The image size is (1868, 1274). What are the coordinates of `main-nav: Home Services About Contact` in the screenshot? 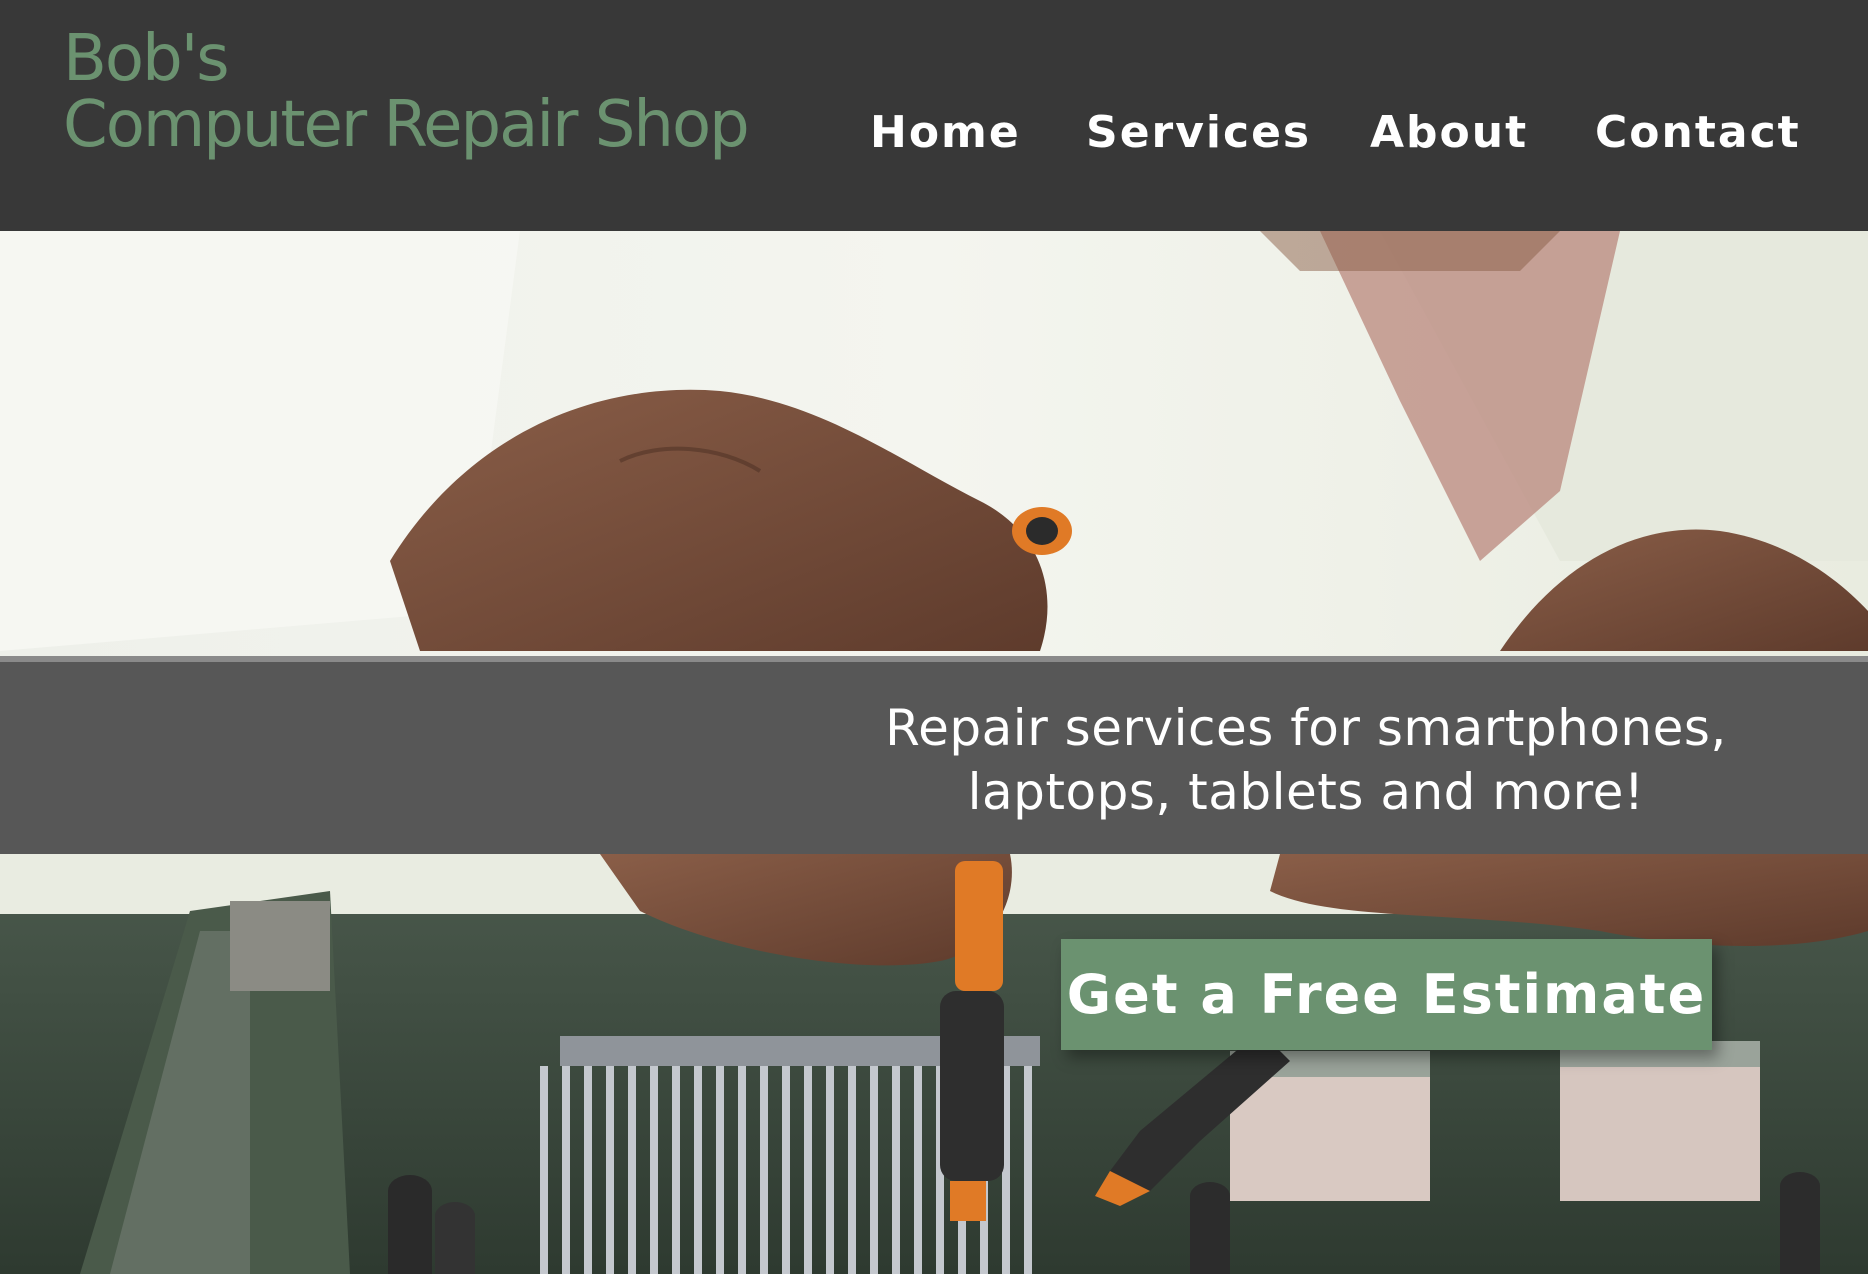 It's located at (934, 133).